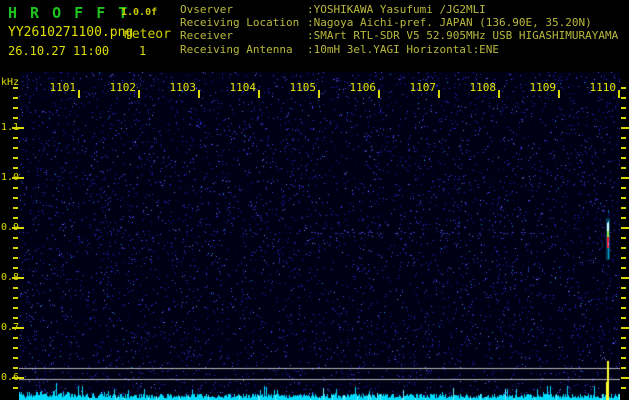  I want to click on time-tick-label: 1108, so click(483, 87).